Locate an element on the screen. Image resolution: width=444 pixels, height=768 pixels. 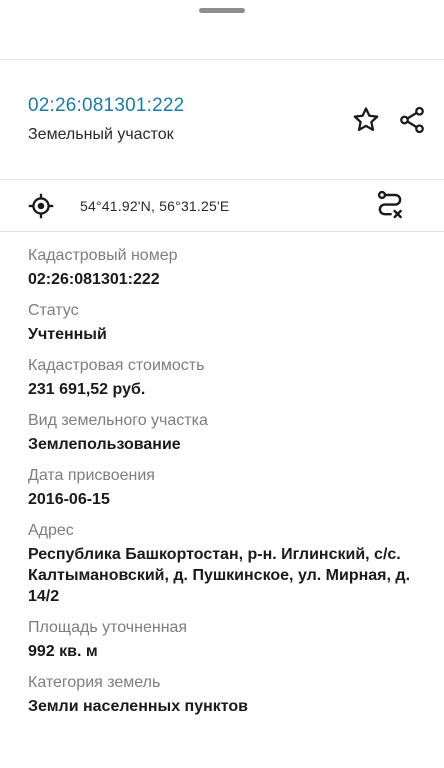
field-label: Вид земельного участка is located at coordinates (118, 420).